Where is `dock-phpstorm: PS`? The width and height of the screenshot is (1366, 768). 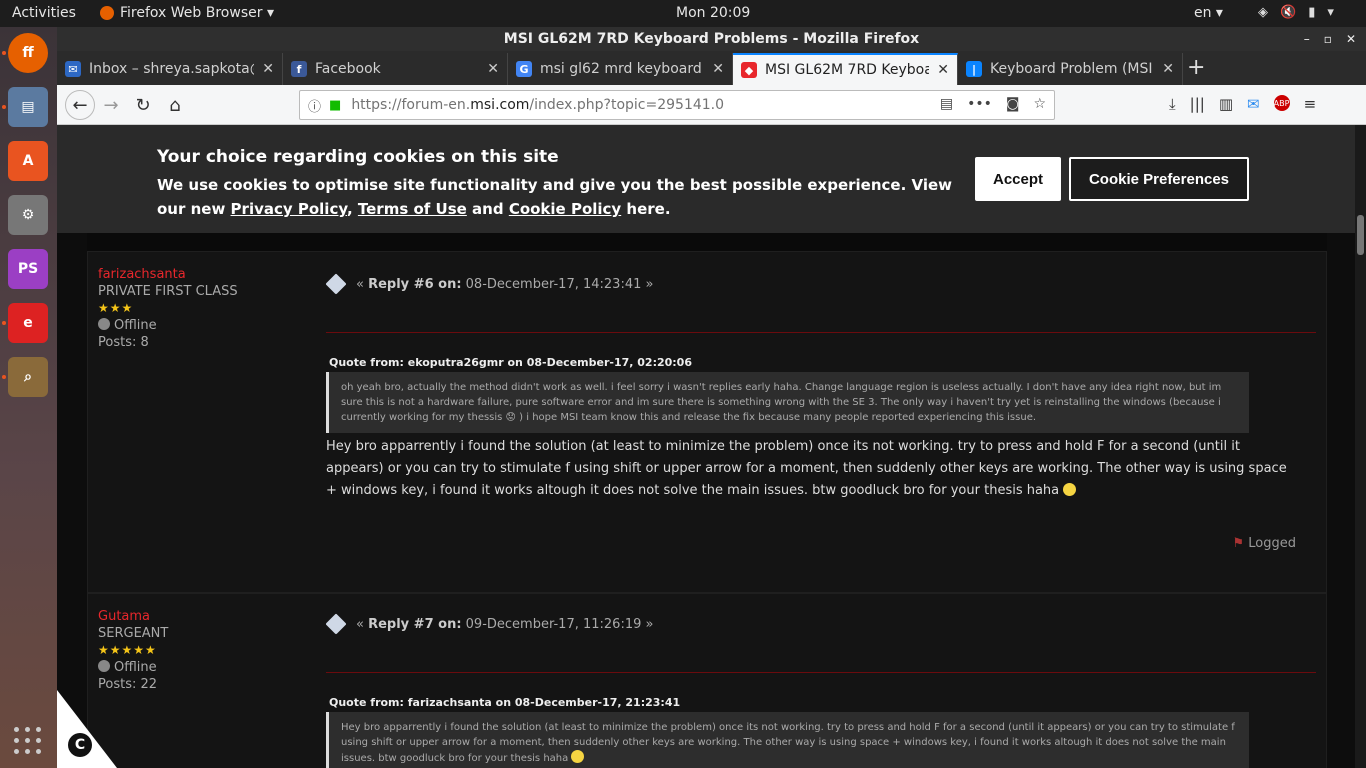
dock-phpstorm: PS is located at coordinates (28, 269).